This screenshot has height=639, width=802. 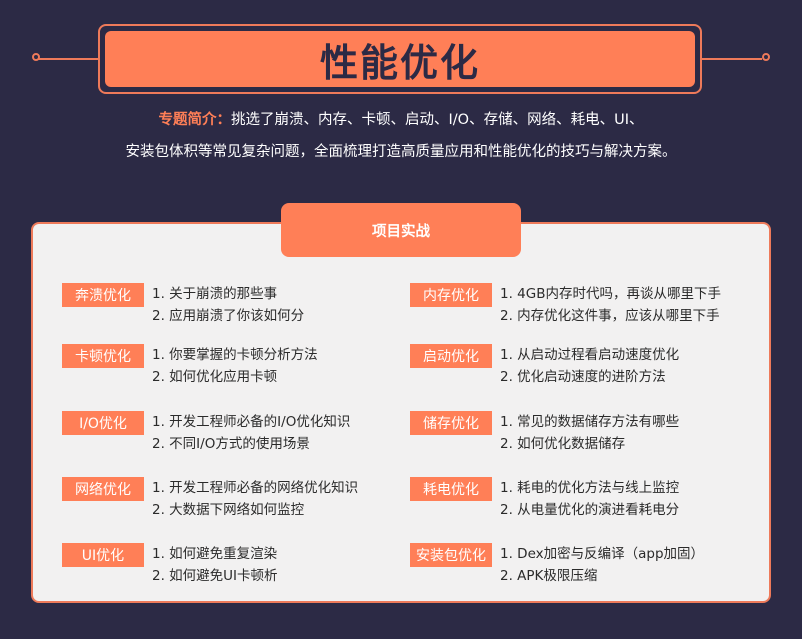 What do you see at coordinates (215, 377) in the screenshot?
I see `topic-line-2: 2. 如何优化应用卡顿` at bounding box center [215, 377].